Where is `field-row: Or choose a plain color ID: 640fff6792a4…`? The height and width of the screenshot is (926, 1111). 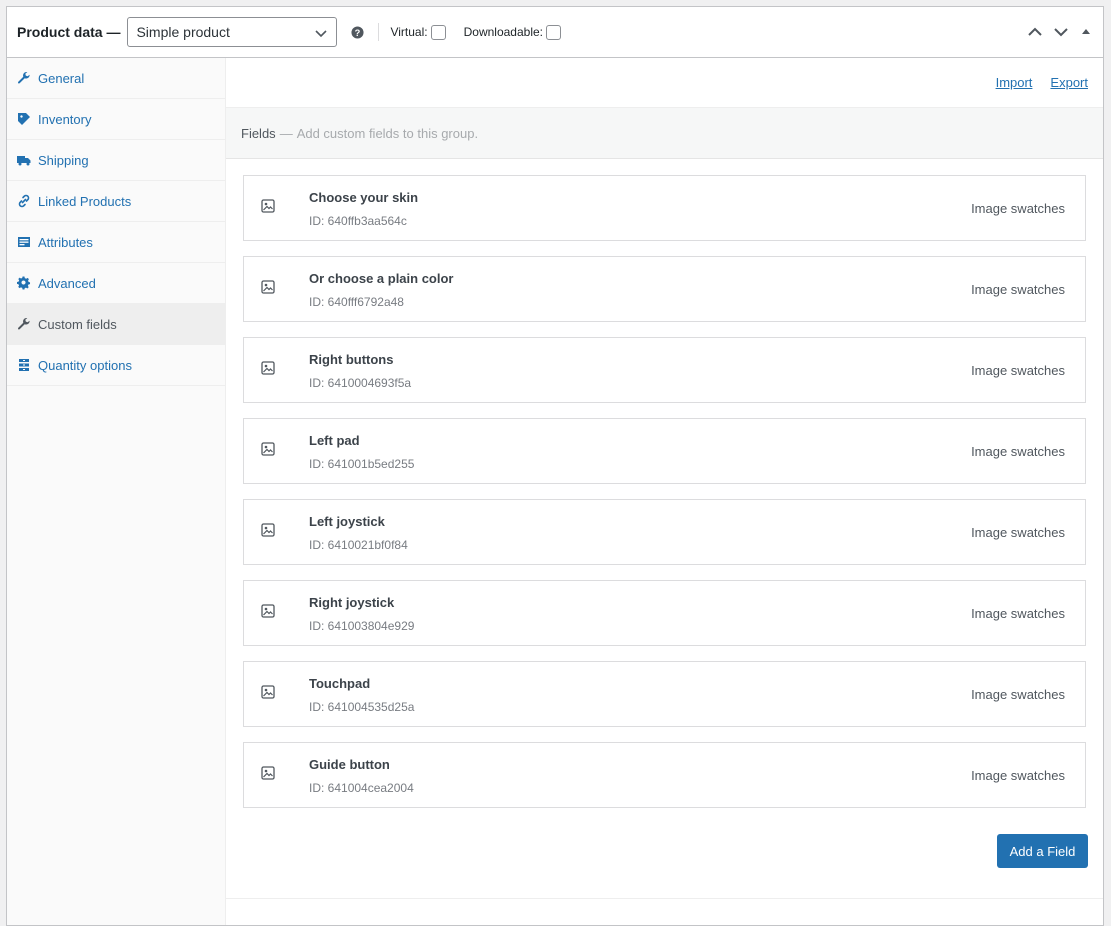 field-row: Or choose a plain color ID: 640fff6792a4… is located at coordinates (664, 289).